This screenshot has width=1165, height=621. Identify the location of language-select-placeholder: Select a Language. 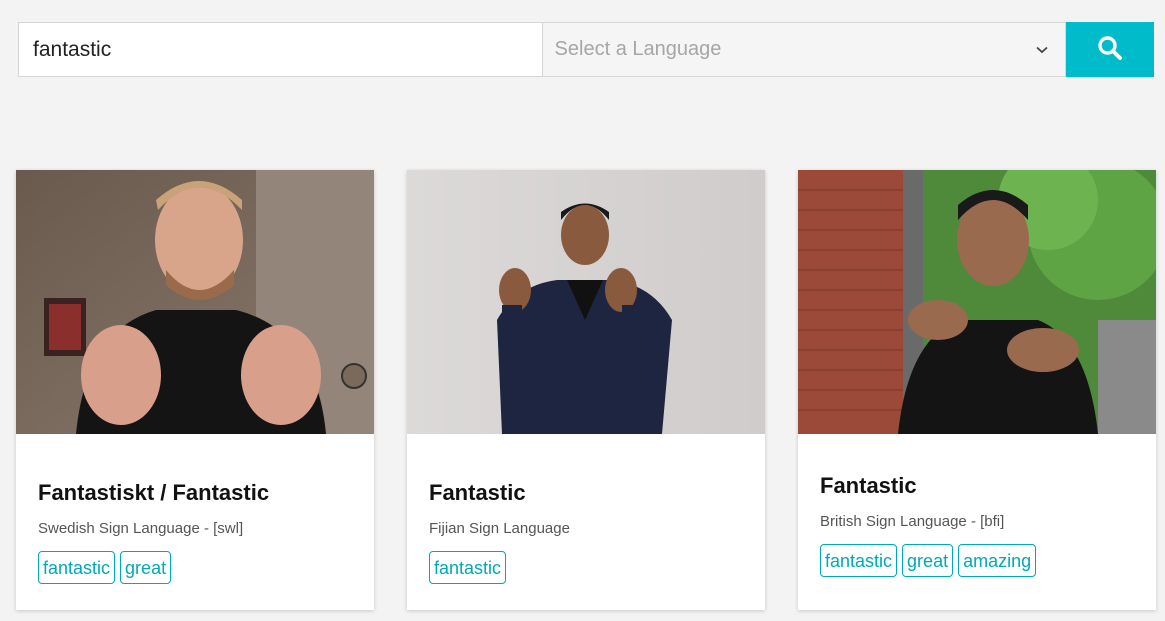
(638, 49).